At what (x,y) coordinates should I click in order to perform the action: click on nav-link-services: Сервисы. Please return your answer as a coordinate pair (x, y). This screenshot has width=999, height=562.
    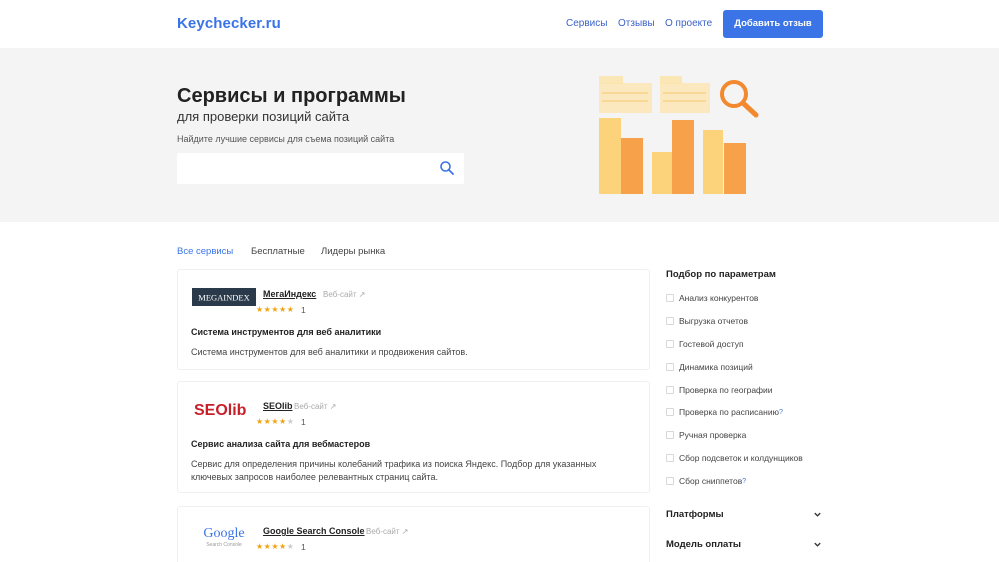
    Looking at the image, I should click on (586, 23).